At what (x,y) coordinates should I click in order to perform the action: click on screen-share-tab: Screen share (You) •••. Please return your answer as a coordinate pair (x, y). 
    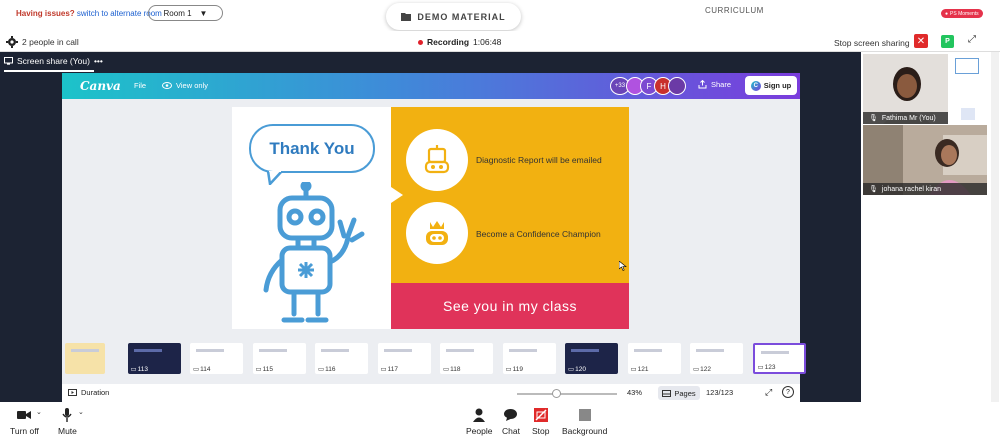
    Looking at the image, I should click on (53, 61).